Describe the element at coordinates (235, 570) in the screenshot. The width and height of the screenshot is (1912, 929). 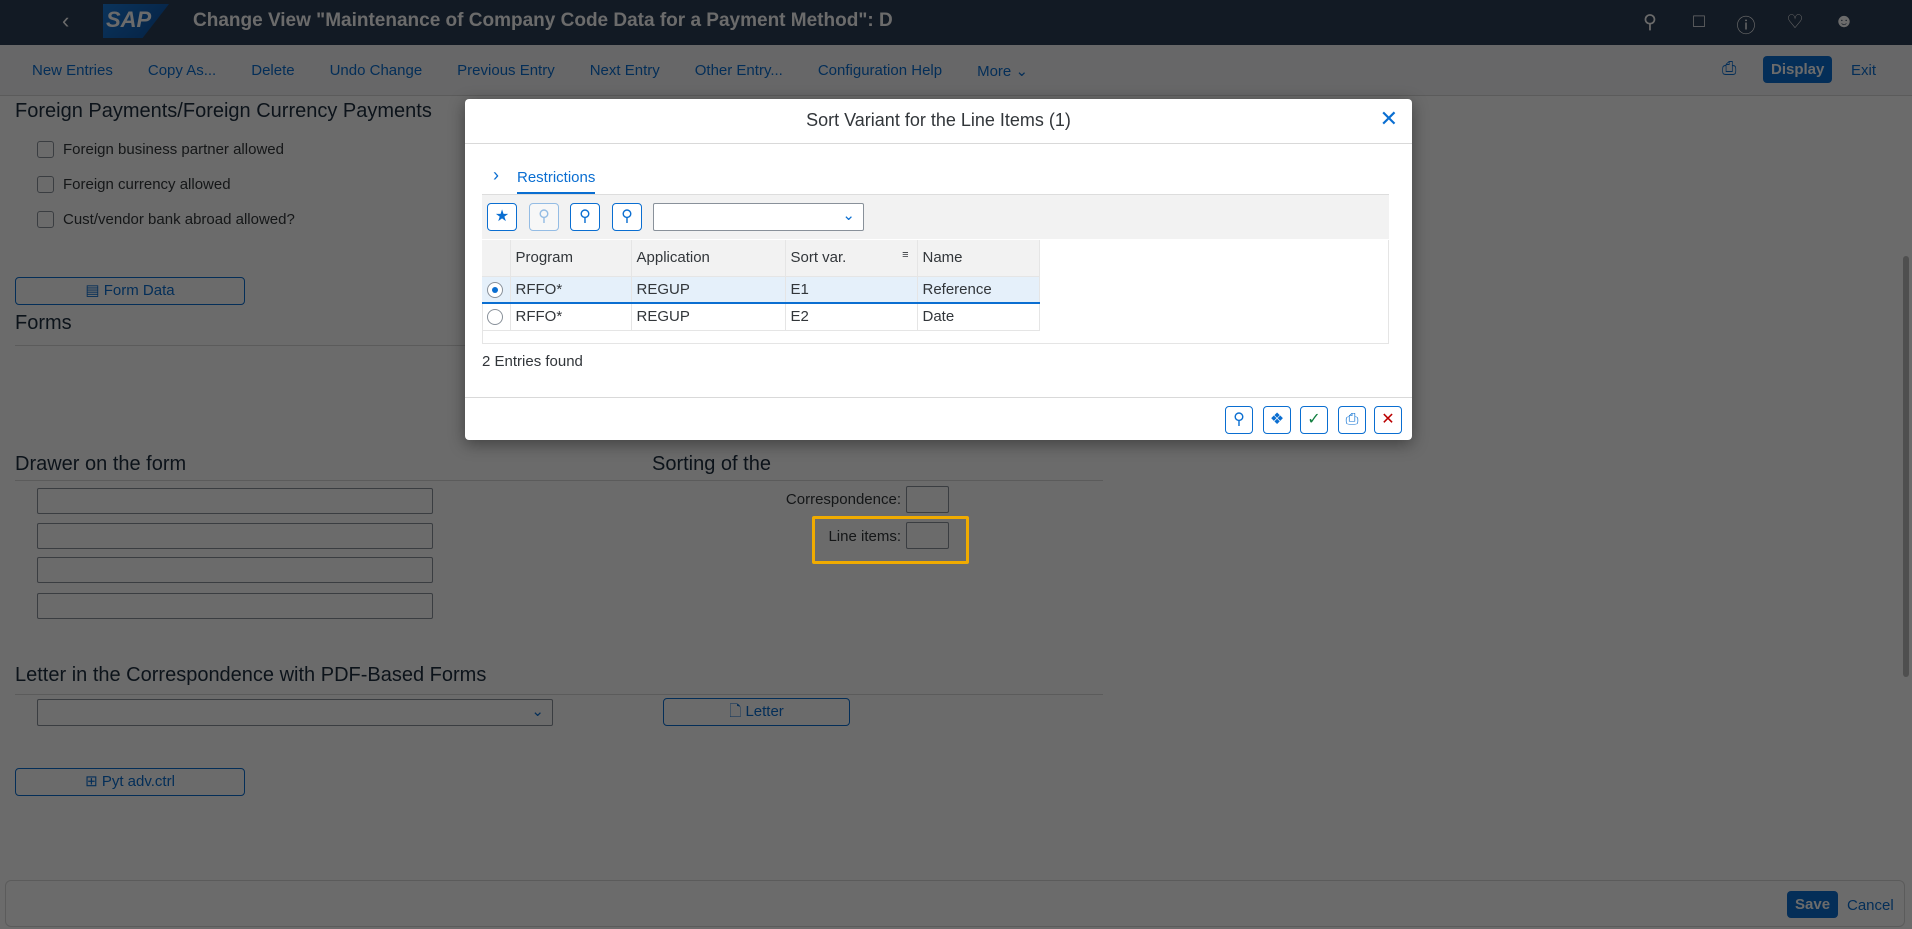
I see `drawer-line-3-input` at that location.